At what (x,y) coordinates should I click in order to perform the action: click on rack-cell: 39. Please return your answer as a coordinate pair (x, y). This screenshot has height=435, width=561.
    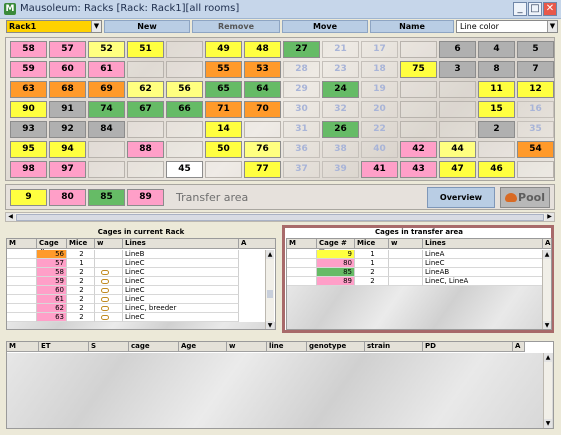
    Looking at the image, I should click on (340, 169).